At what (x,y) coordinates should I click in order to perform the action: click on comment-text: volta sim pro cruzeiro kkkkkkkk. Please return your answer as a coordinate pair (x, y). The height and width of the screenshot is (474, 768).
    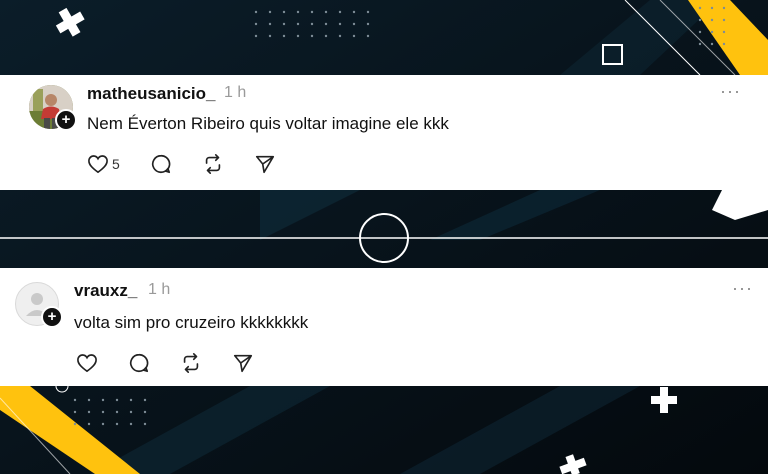
    Looking at the image, I should click on (191, 322).